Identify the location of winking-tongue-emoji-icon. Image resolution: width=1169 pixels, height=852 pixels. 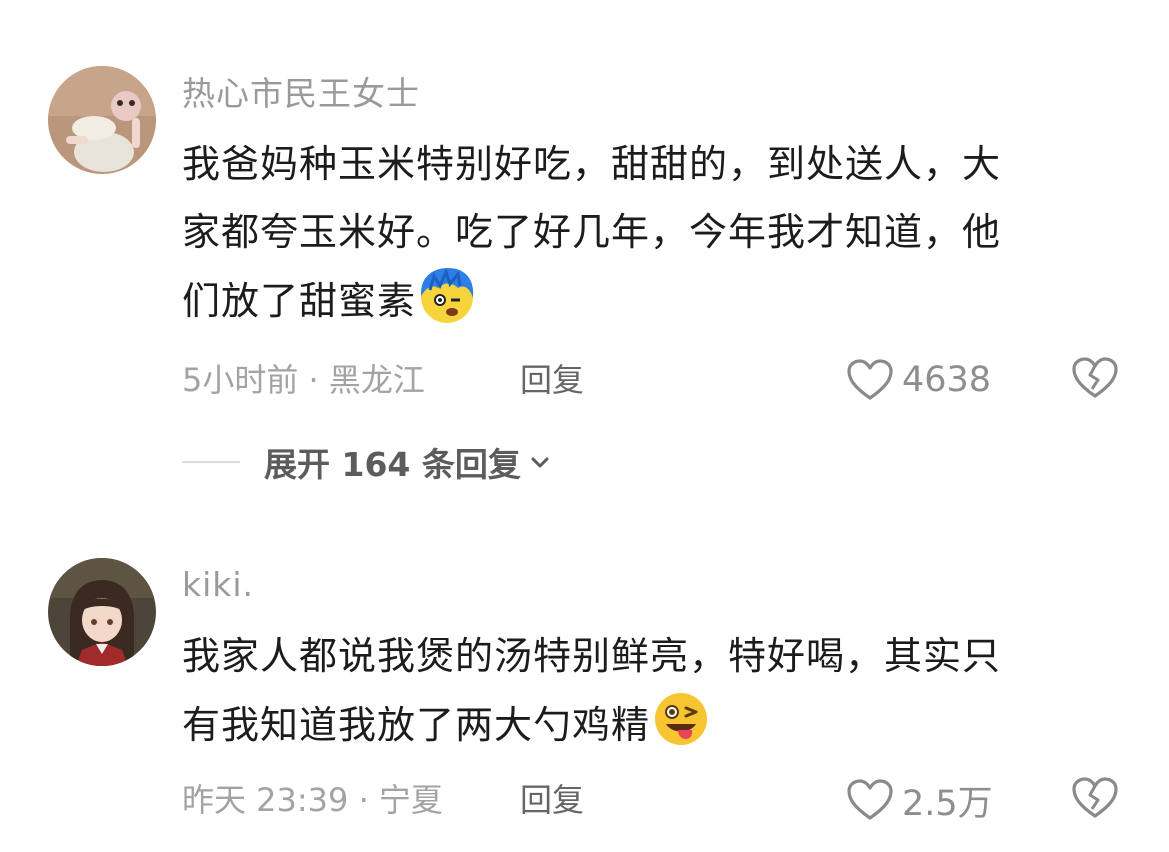
(681, 719).